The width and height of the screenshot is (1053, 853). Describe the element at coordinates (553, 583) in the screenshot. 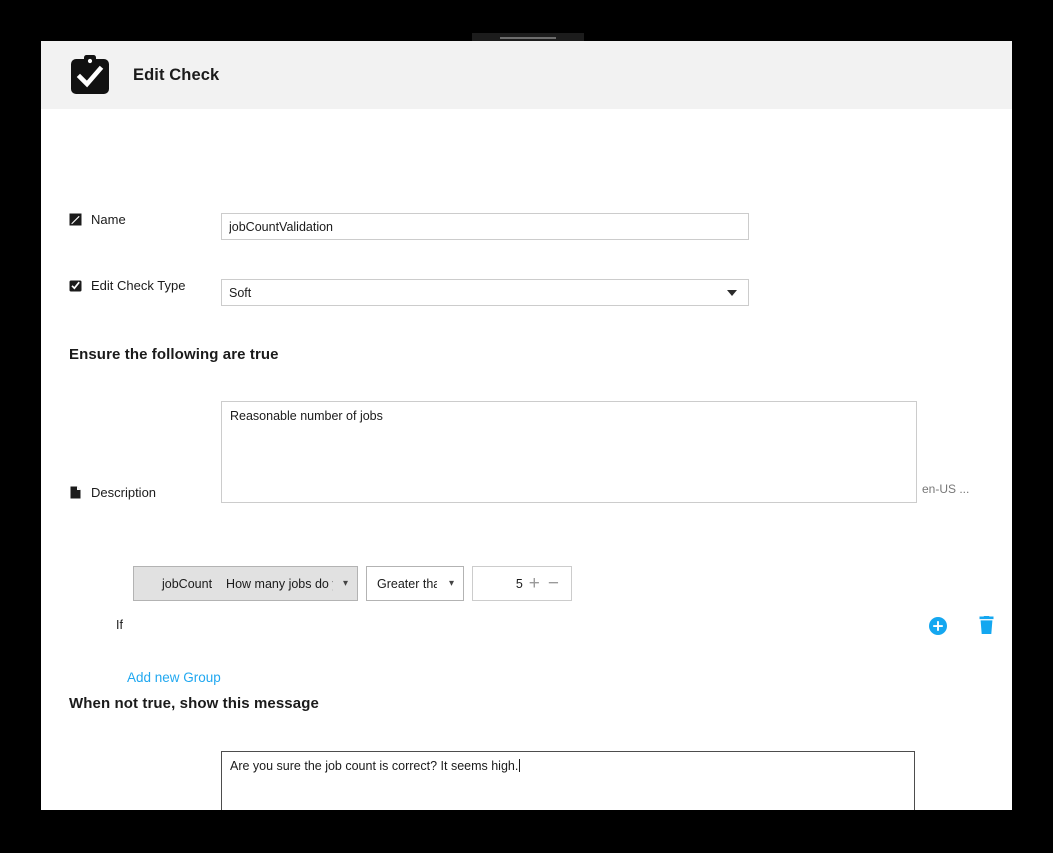

I see `stepper-decrement-button: −` at that location.